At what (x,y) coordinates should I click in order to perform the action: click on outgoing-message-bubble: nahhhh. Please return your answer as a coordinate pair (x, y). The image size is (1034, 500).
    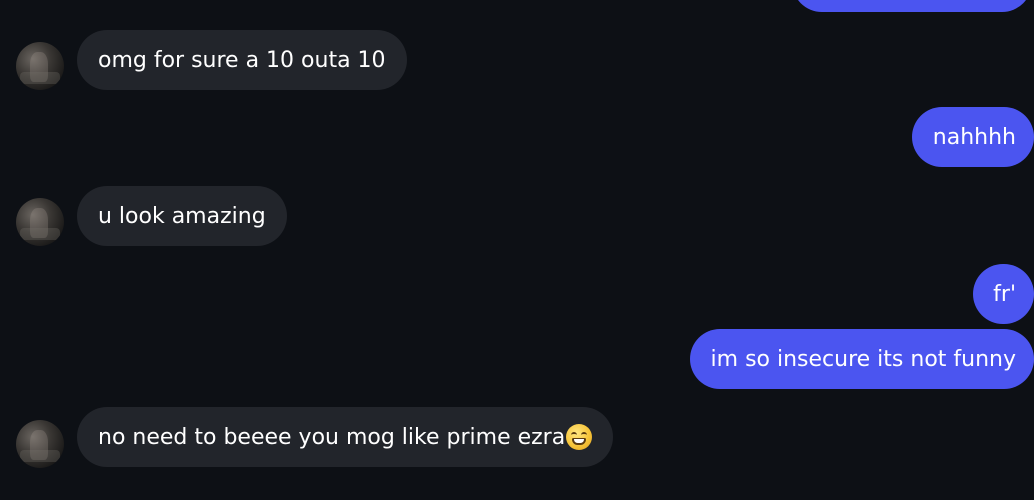
    Looking at the image, I should click on (972, 137).